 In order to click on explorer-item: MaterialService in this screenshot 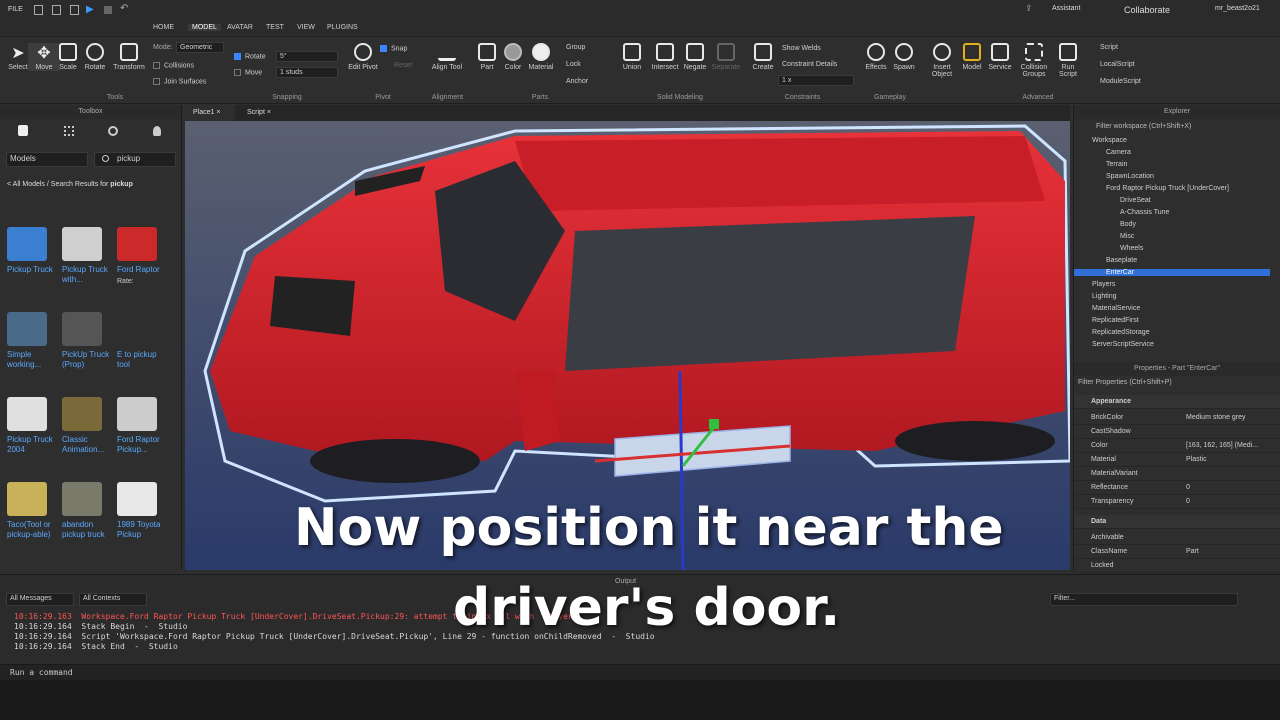, I will do `click(1172, 308)`.